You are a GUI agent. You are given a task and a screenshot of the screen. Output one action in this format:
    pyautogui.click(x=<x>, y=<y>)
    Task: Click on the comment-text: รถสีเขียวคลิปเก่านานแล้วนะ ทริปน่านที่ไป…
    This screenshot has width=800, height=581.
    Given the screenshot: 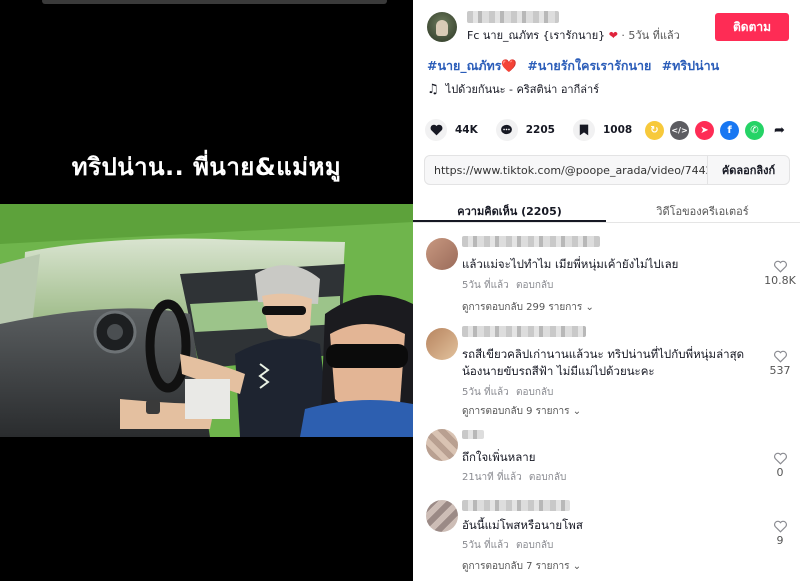 What is the action you would take?
    pyautogui.click(x=603, y=354)
    